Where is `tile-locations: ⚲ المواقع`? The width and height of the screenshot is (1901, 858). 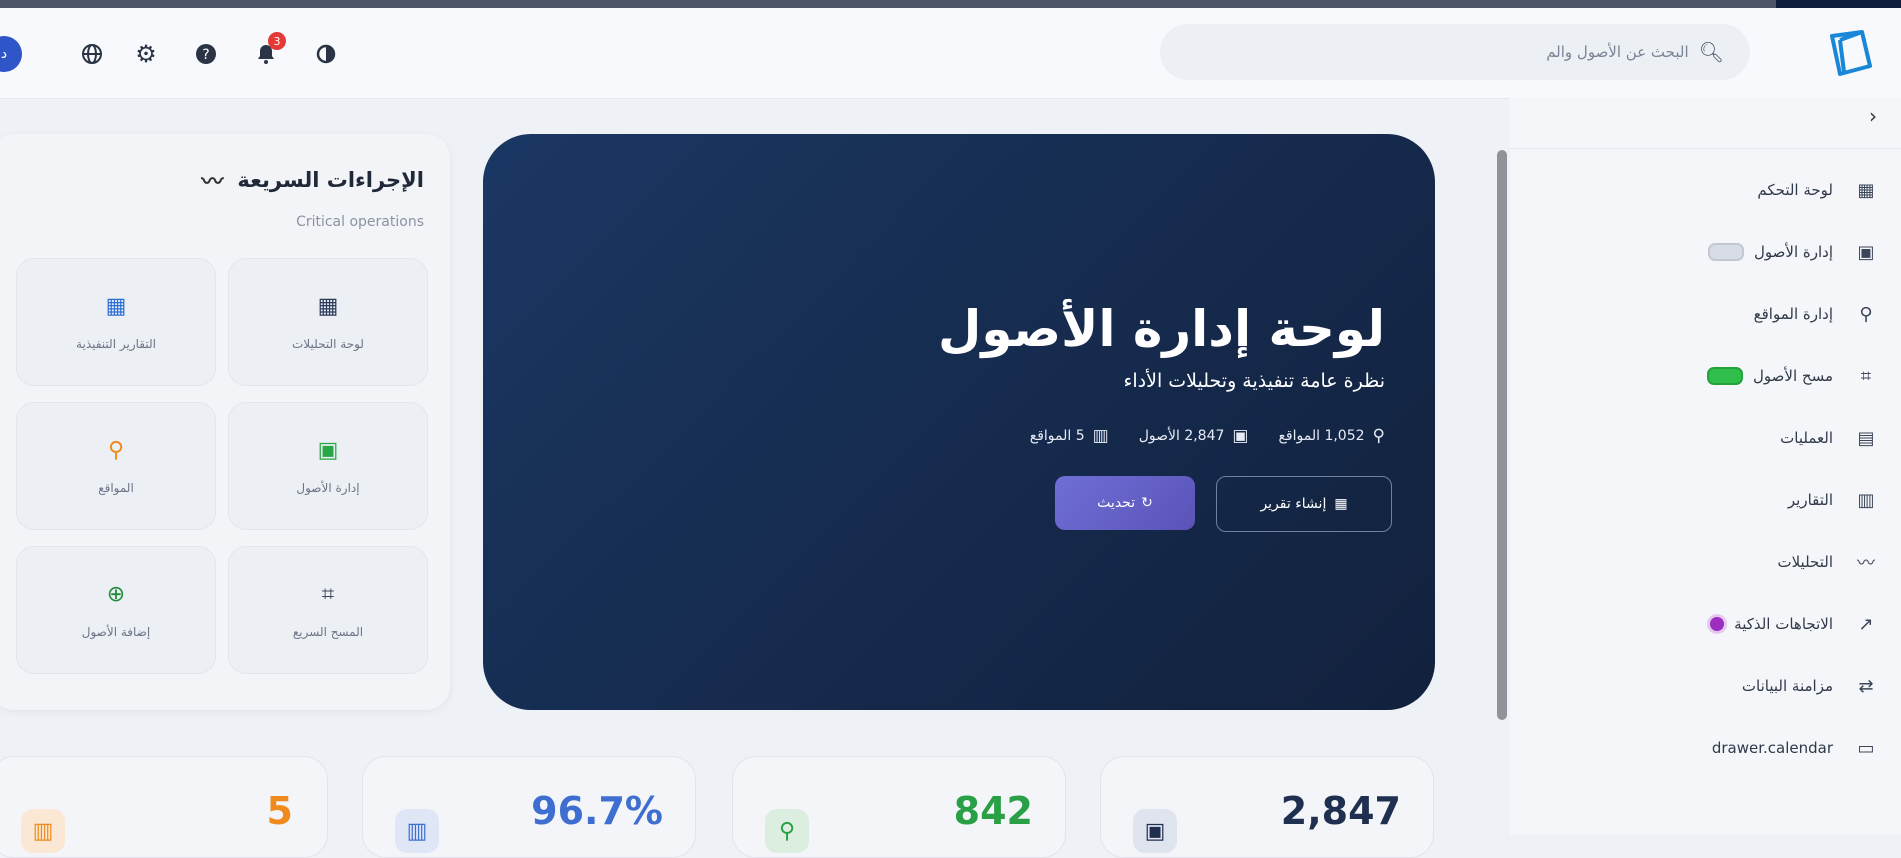
tile-locations: ⚲ المواقع is located at coordinates (116, 466).